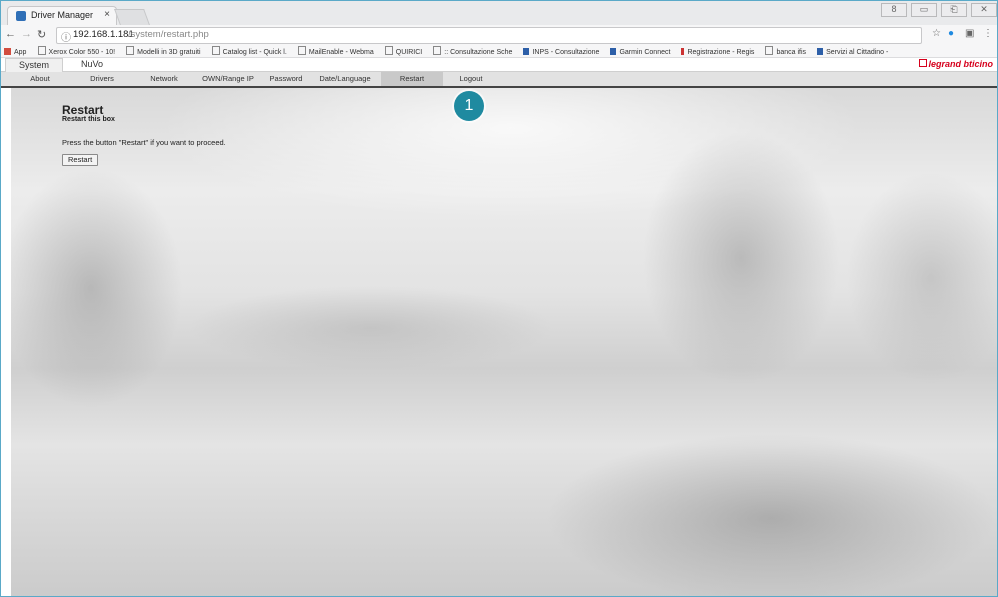 The image size is (998, 597). Describe the element at coordinates (717, 52) in the screenshot. I see `bookmark-item: Registrazione - Regis` at that location.